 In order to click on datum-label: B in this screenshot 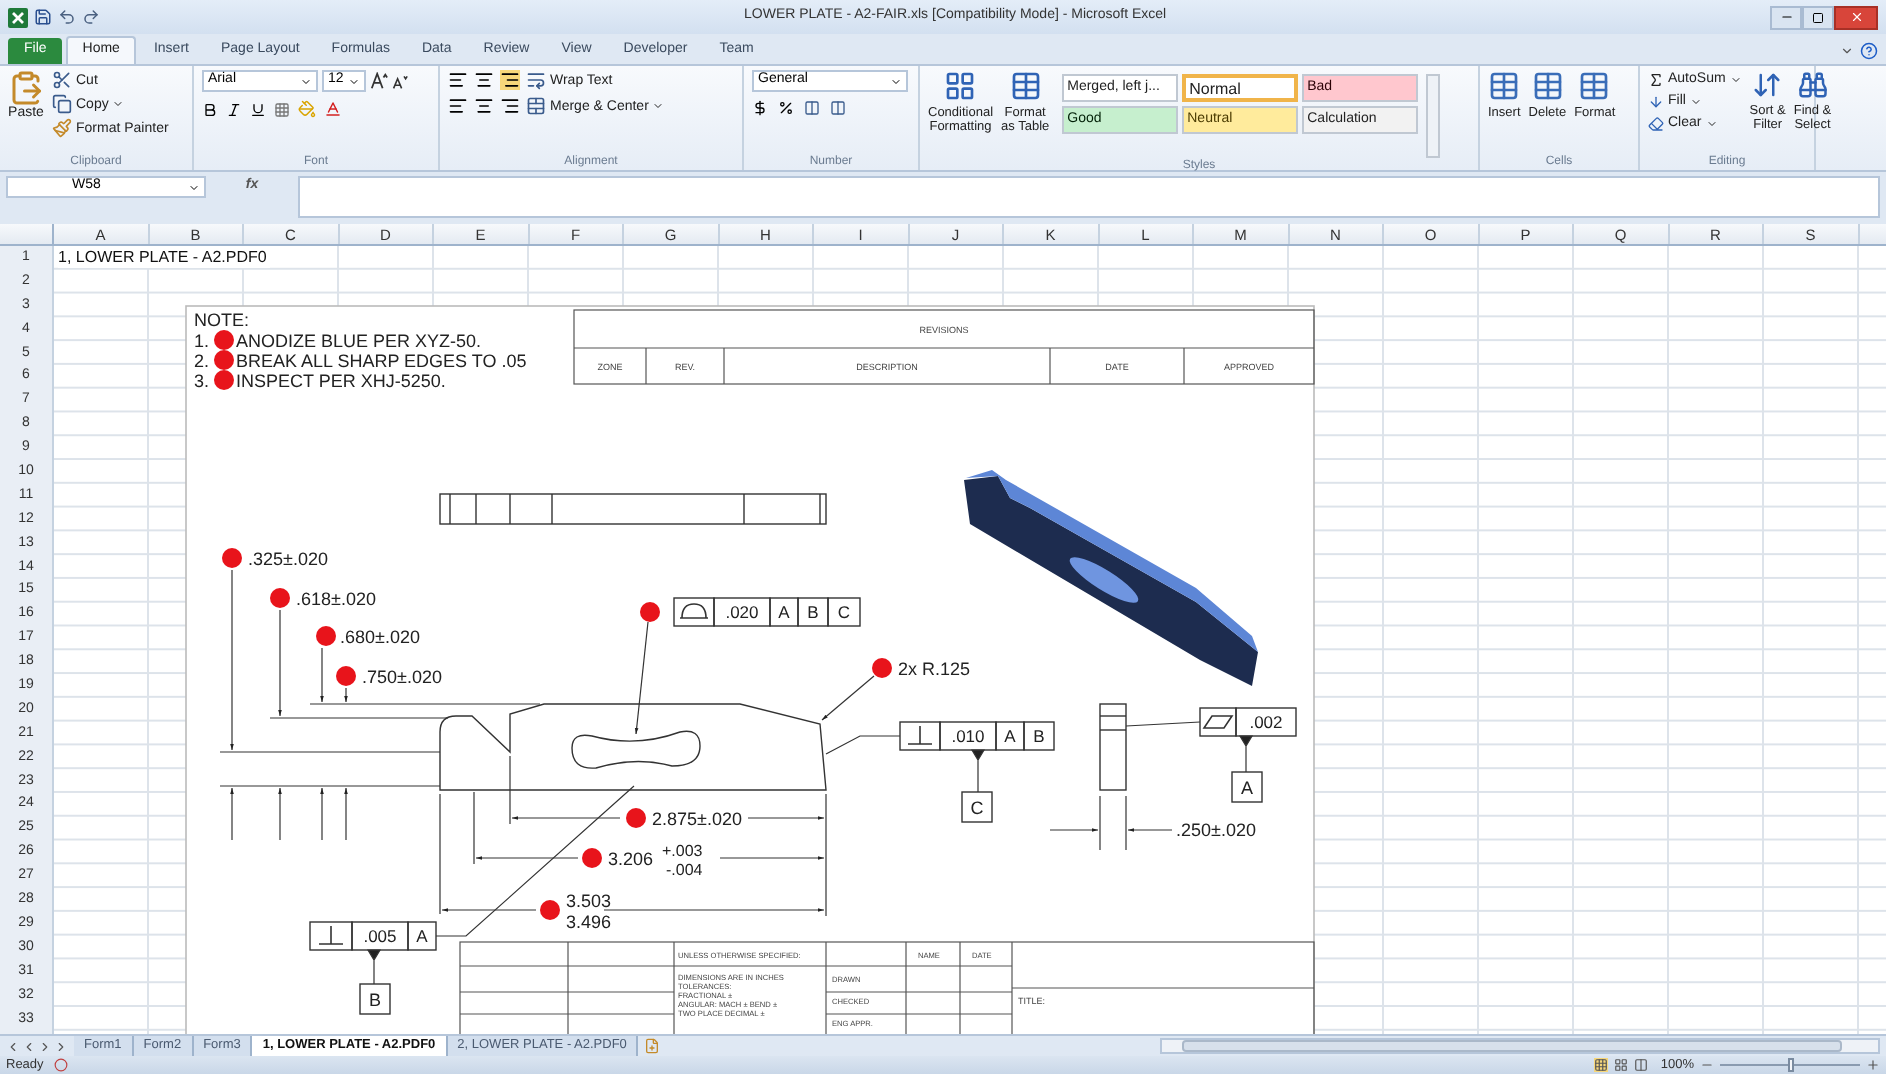, I will do `click(375, 999)`.